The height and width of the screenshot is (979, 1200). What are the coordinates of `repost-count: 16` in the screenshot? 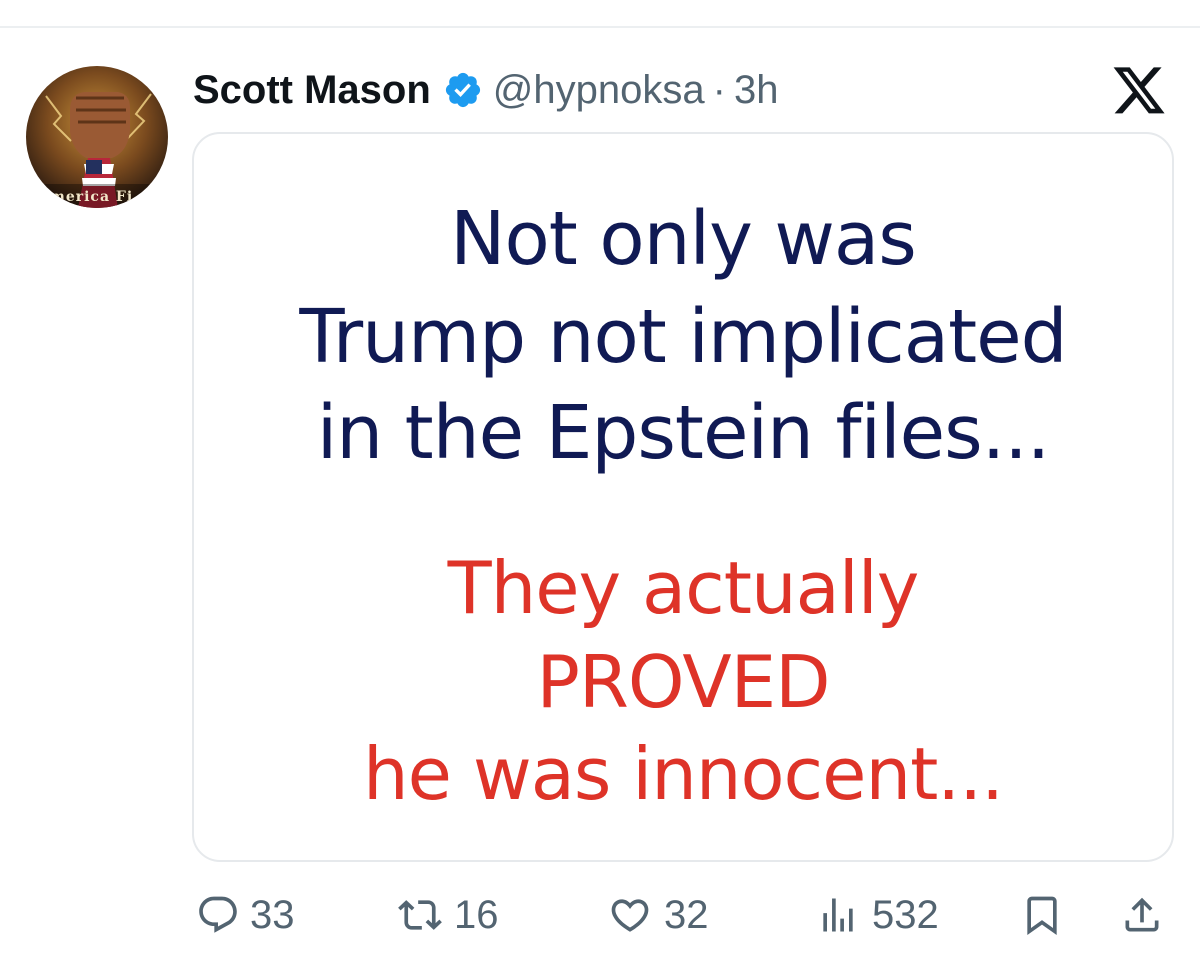 It's located at (476, 914).